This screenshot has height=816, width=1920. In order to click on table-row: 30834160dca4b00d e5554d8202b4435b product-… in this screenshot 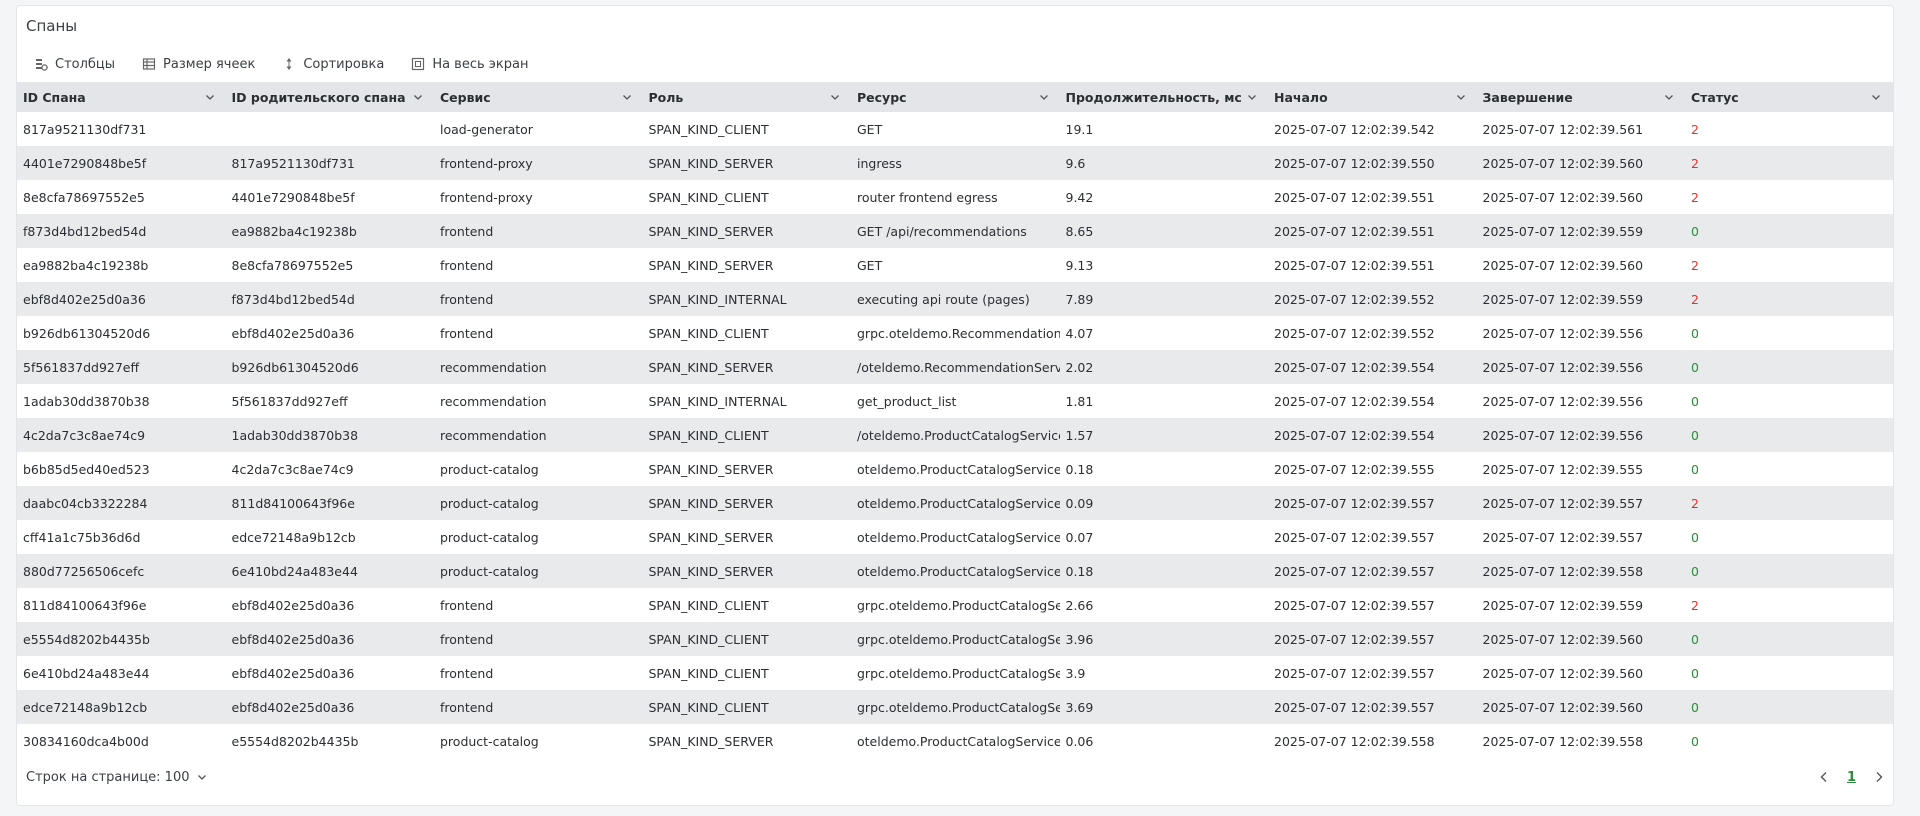, I will do `click(955, 741)`.